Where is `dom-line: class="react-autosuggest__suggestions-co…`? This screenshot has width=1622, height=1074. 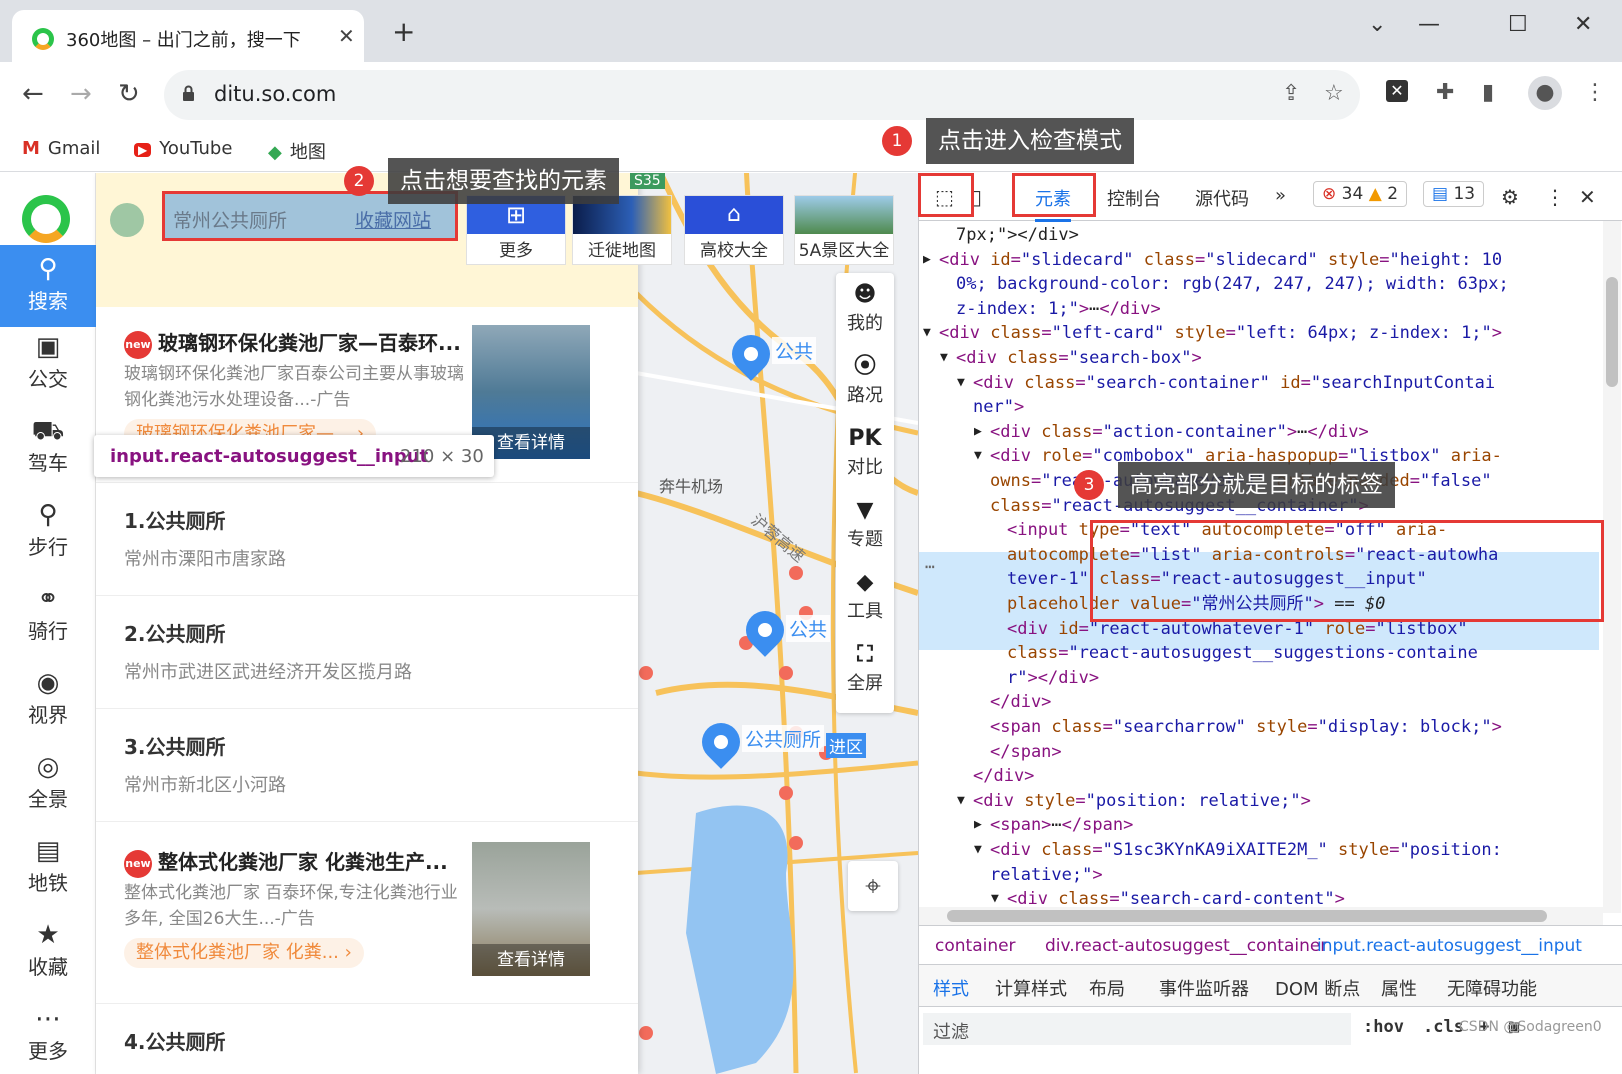 dom-line: class="react-autosuggest__suggestions-co… is located at coordinates (1242, 653).